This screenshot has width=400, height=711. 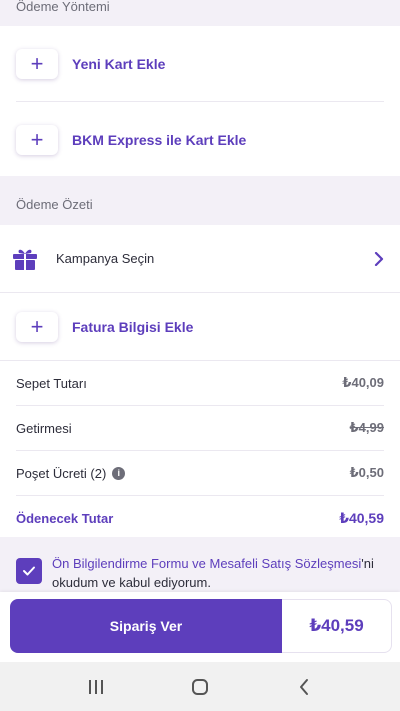 I want to click on bag-fee-label-group: Poşet Ücreti (2) i, so click(x=183, y=473).